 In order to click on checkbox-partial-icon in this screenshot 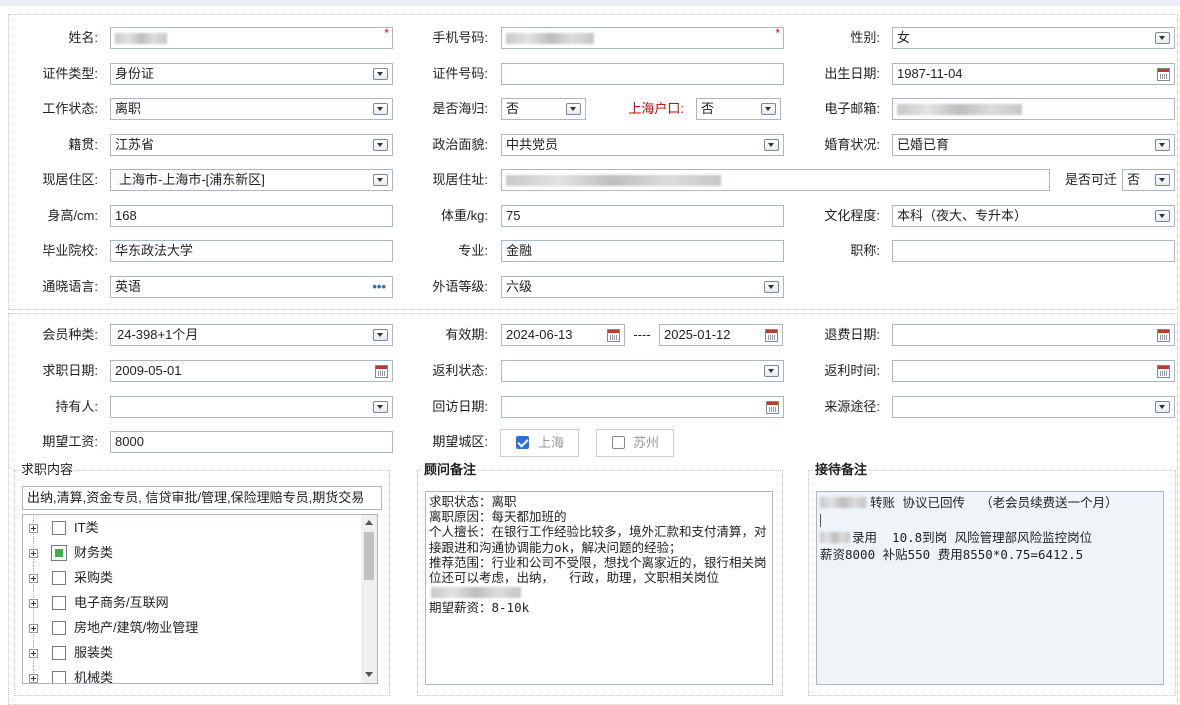, I will do `click(59, 553)`.